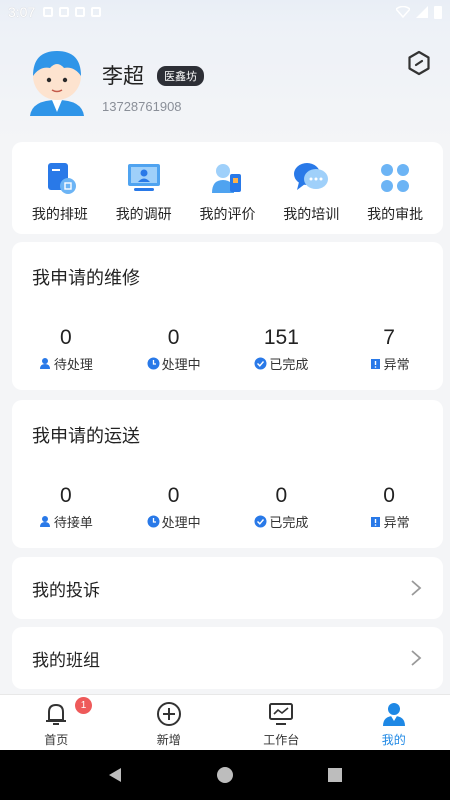  What do you see at coordinates (282, 349) in the screenshot?
I see `stat-completed: 151 已完成` at bounding box center [282, 349].